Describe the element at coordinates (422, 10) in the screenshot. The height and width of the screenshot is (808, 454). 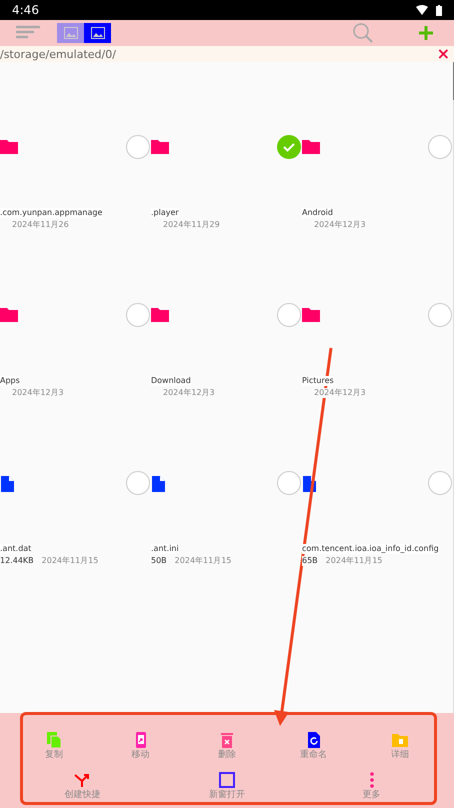
I see `wifi-icon` at that location.